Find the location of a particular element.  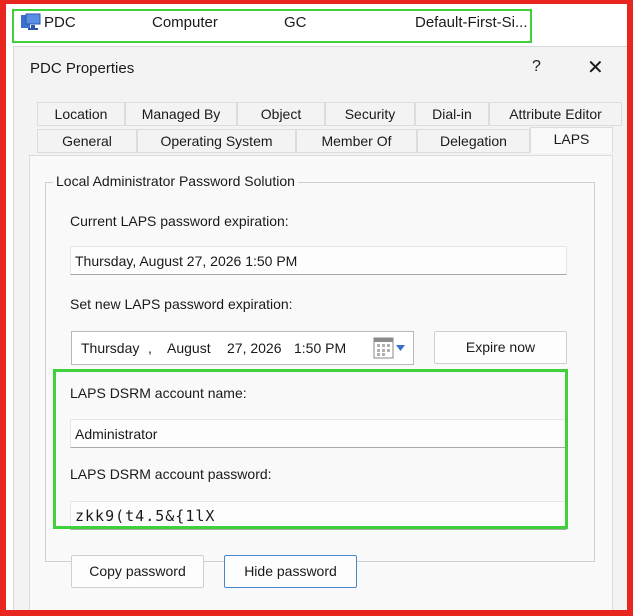

dsrm-name-label: LAPS DSRM account name: is located at coordinates (158, 393).